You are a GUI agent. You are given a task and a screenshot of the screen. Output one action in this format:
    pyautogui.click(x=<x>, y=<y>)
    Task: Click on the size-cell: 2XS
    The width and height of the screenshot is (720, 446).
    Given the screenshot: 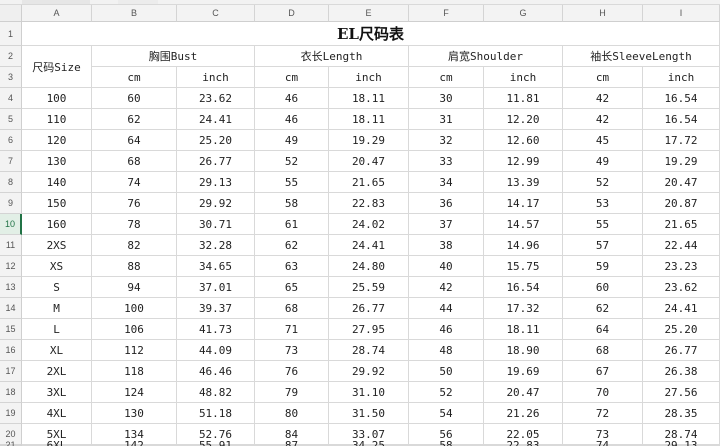 What is the action you would take?
    pyautogui.click(x=57, y=245)
    